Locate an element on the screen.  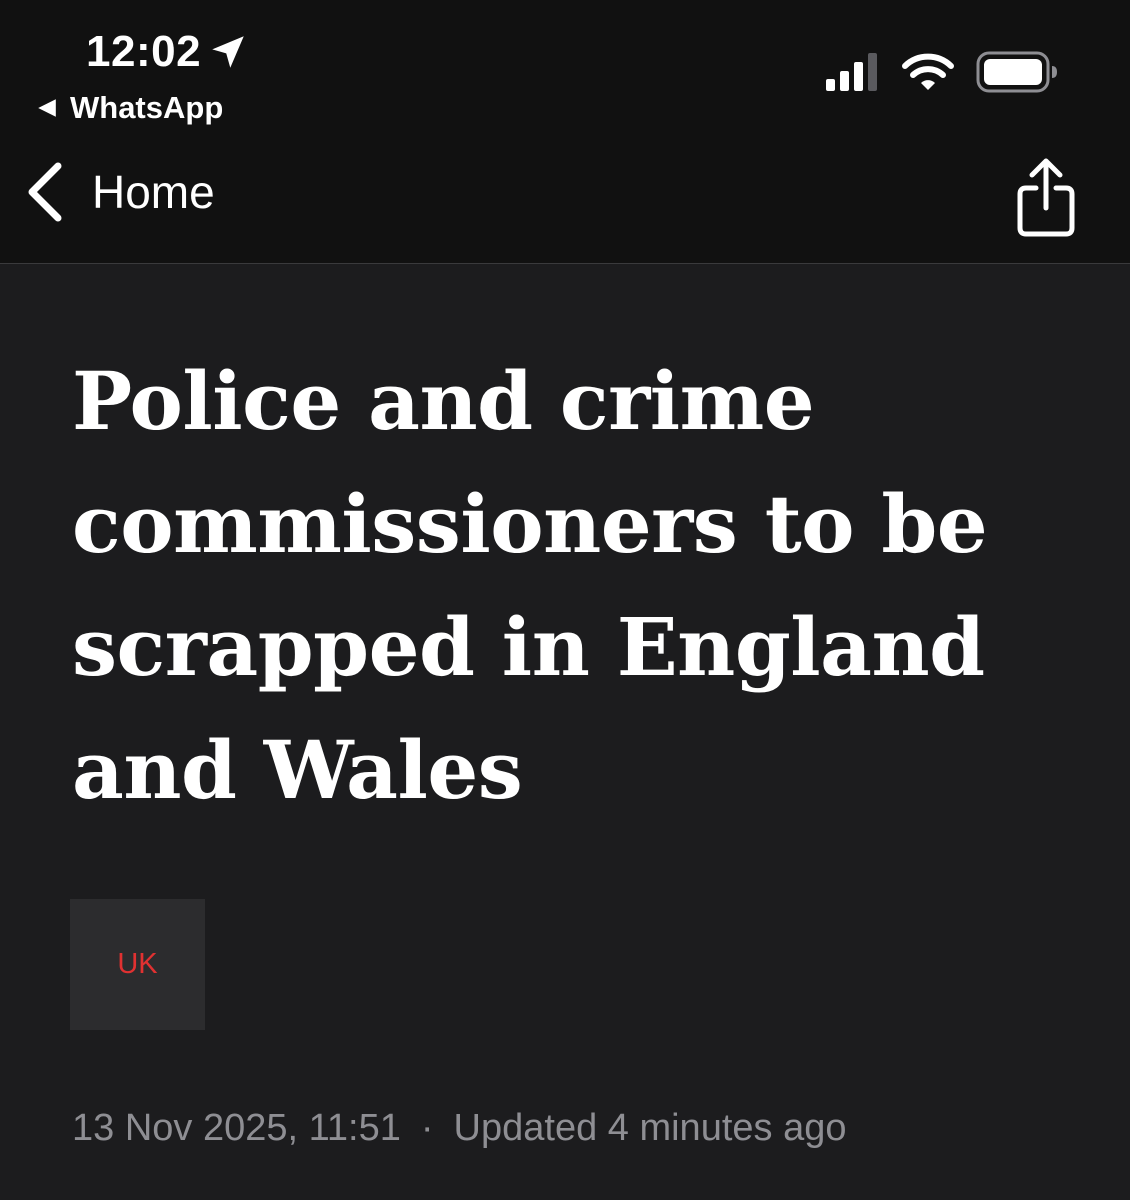
status-time-group: 12:02 is located at coordinates (167, 52).